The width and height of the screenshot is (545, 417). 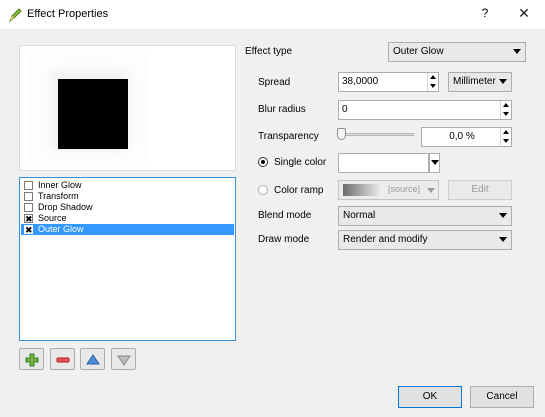 I want to click on layer-item-inner-glow: Inner Glow, so click(x=127, y=185).